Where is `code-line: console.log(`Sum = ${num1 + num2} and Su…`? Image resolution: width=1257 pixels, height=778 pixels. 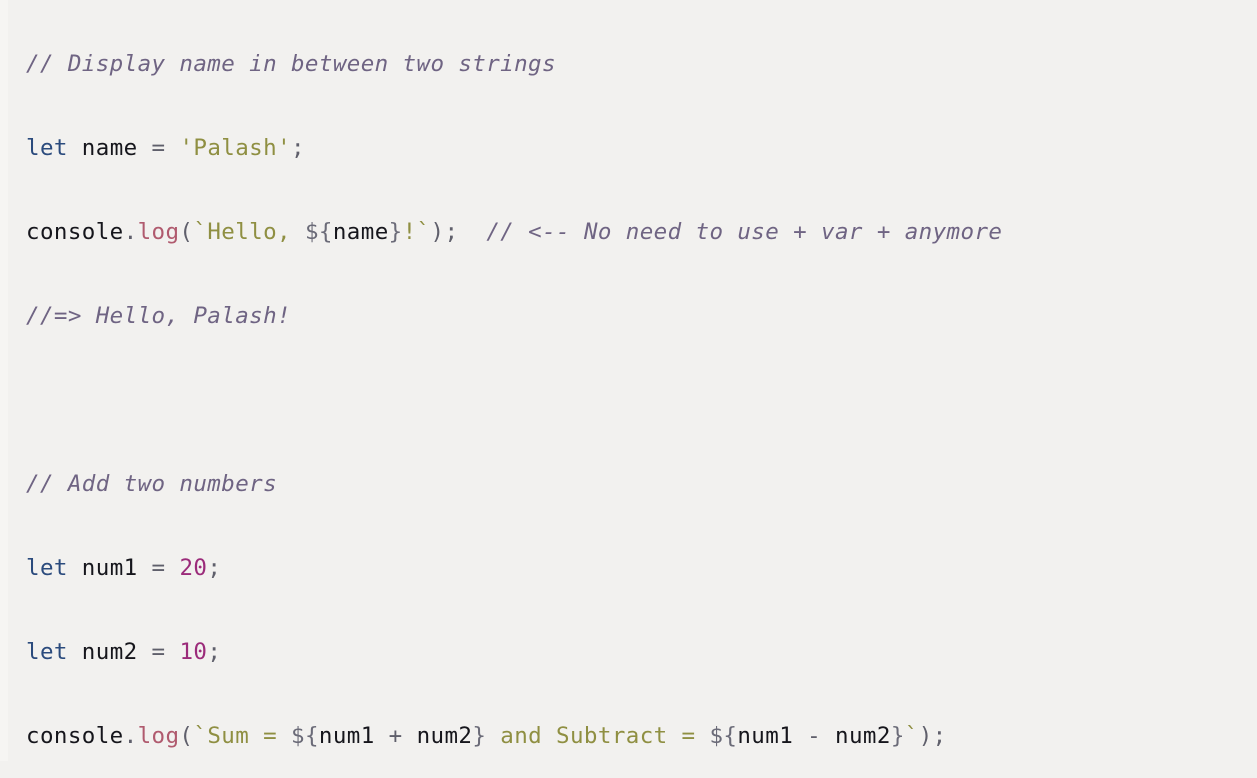
code-line: console.log(`Sum = ${num1 + num2} and Su… is located at coordinates (641, 736).